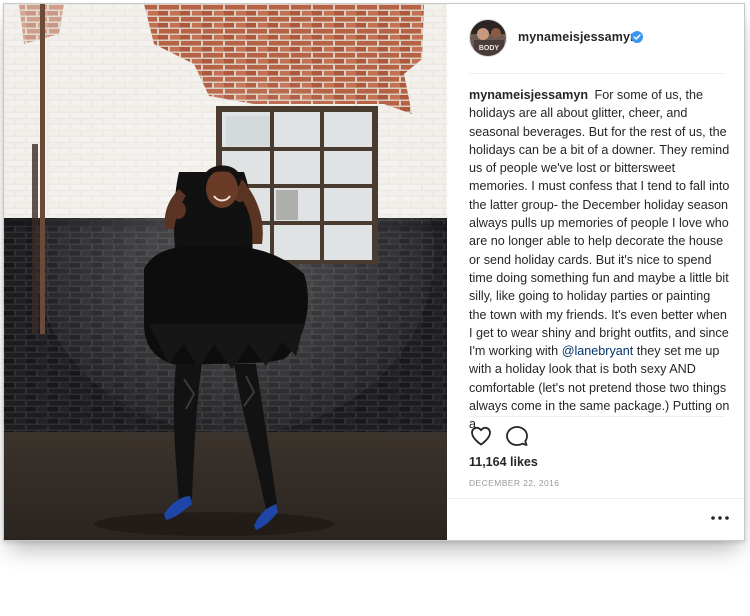  I want to click on avatar: BODY, so click(488, 38).